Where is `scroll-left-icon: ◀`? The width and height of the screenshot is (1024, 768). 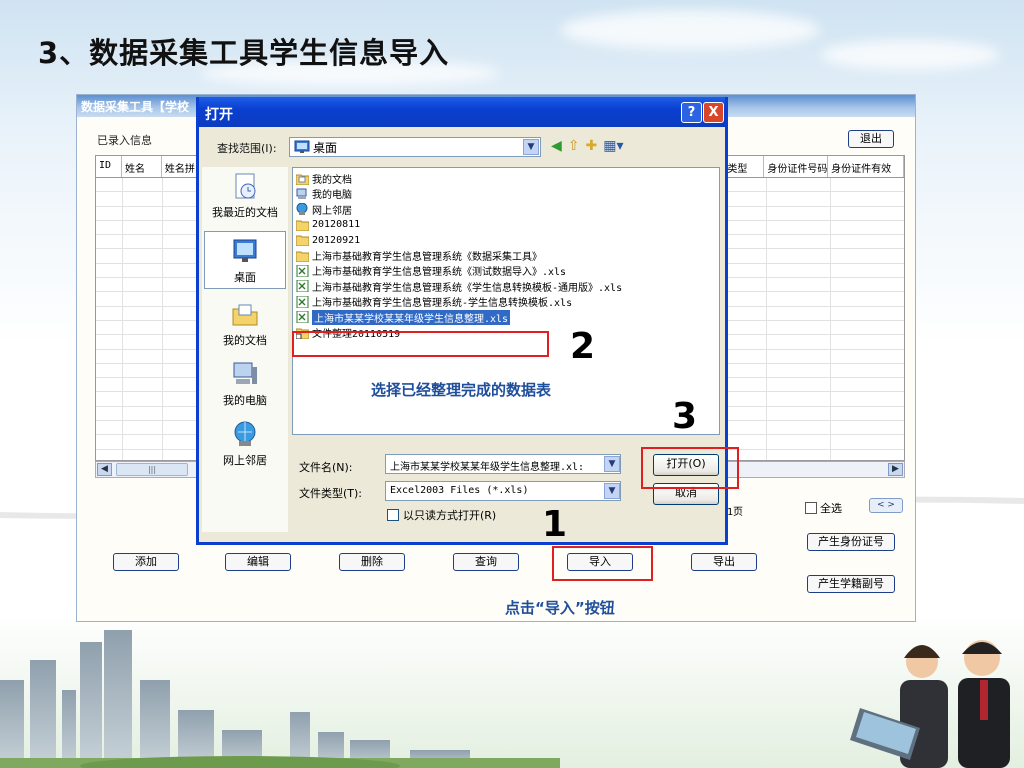
scroll-left-icon: ◀ is located at coordinates (104, 469).